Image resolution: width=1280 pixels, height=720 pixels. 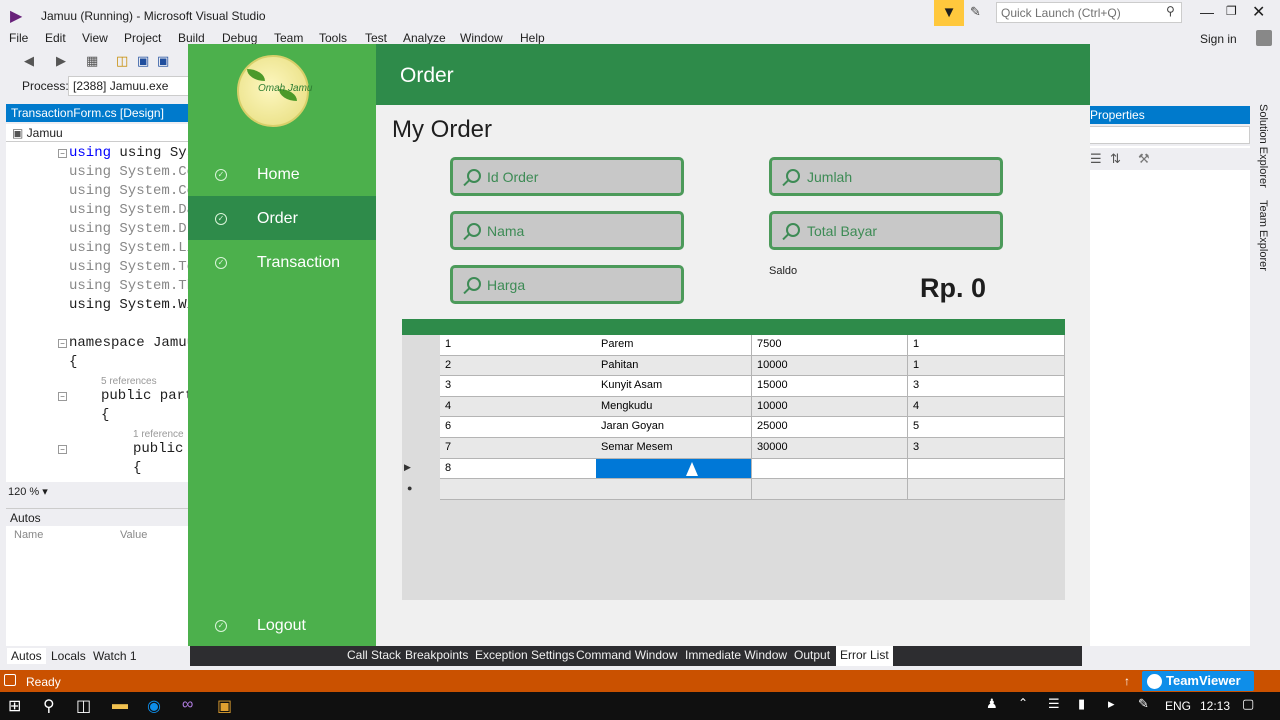 I want to click on table-row: 6 Jaran Goyan 25000 5, so click(x=752, y=427).